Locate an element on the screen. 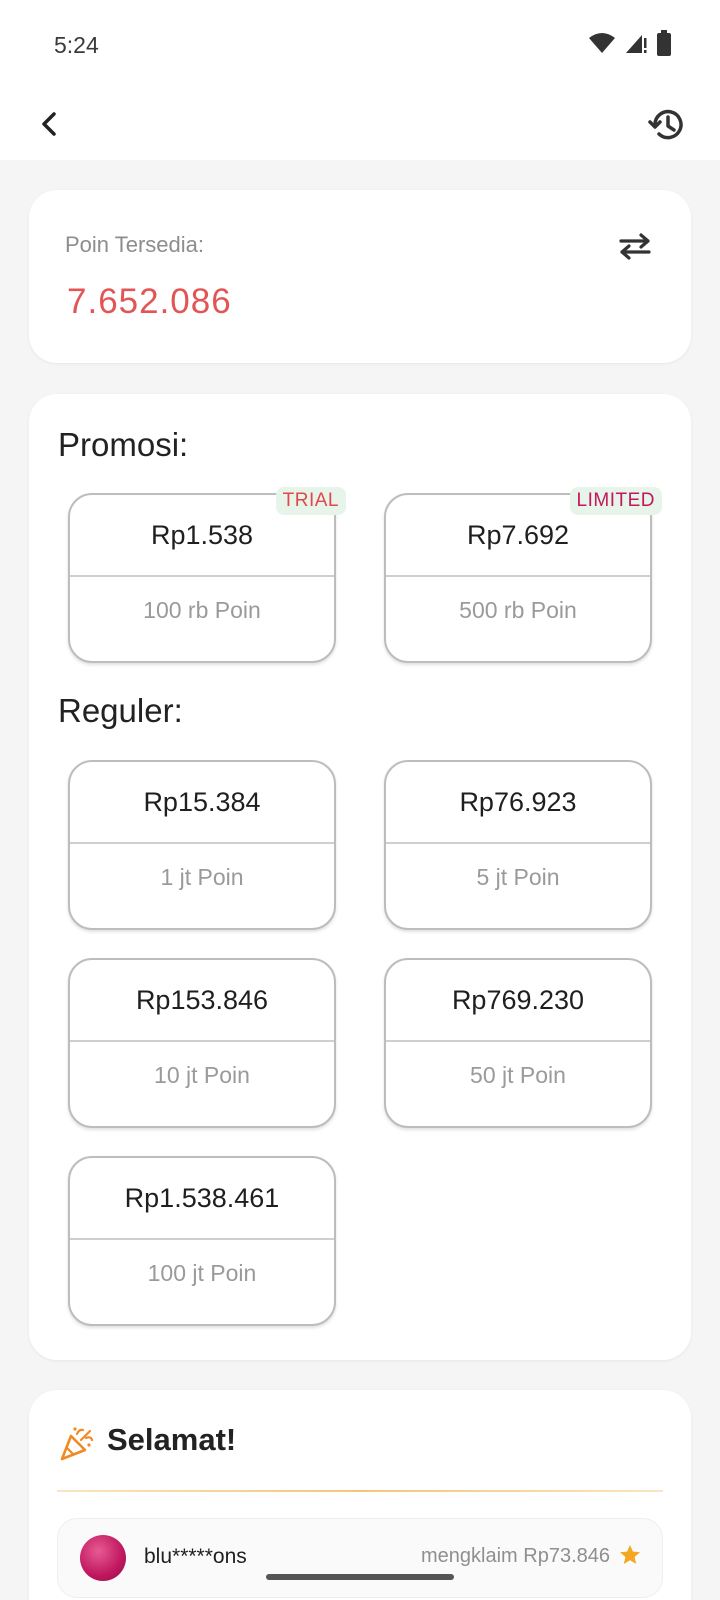 The height and width of the screenshot is (1600, 720). congrats-divider is located at coordinates (360, 1491).